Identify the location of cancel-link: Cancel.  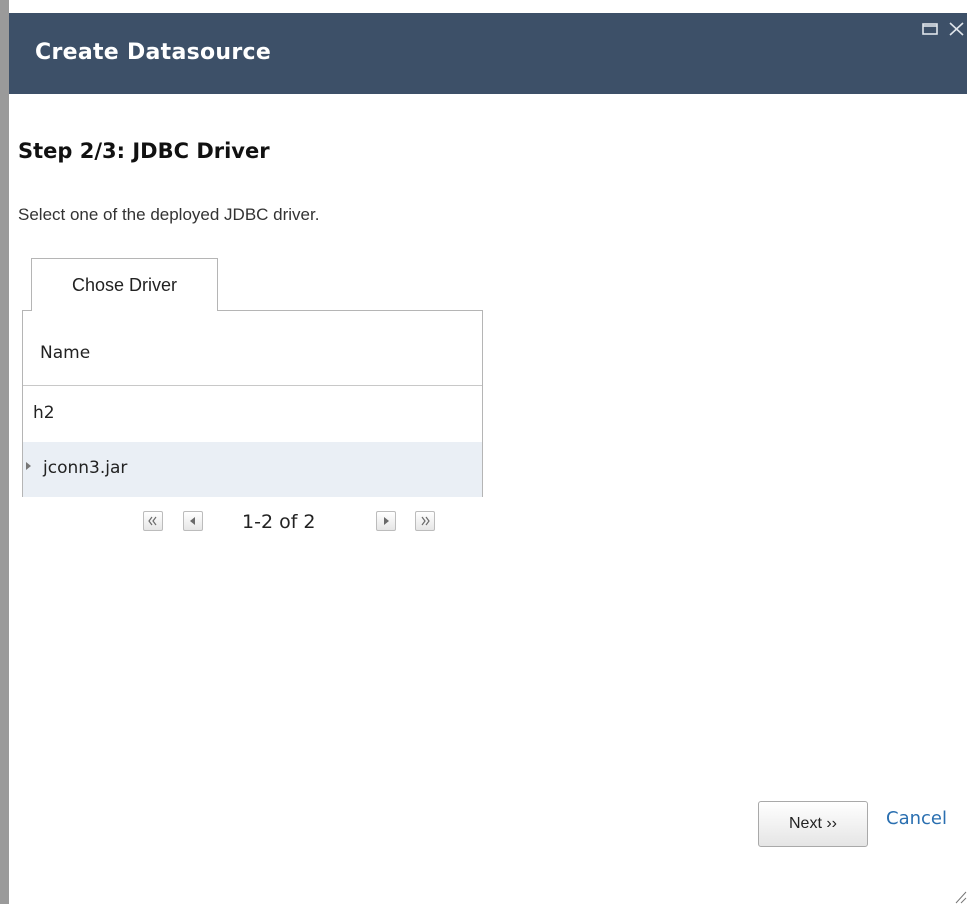
(916, 818).